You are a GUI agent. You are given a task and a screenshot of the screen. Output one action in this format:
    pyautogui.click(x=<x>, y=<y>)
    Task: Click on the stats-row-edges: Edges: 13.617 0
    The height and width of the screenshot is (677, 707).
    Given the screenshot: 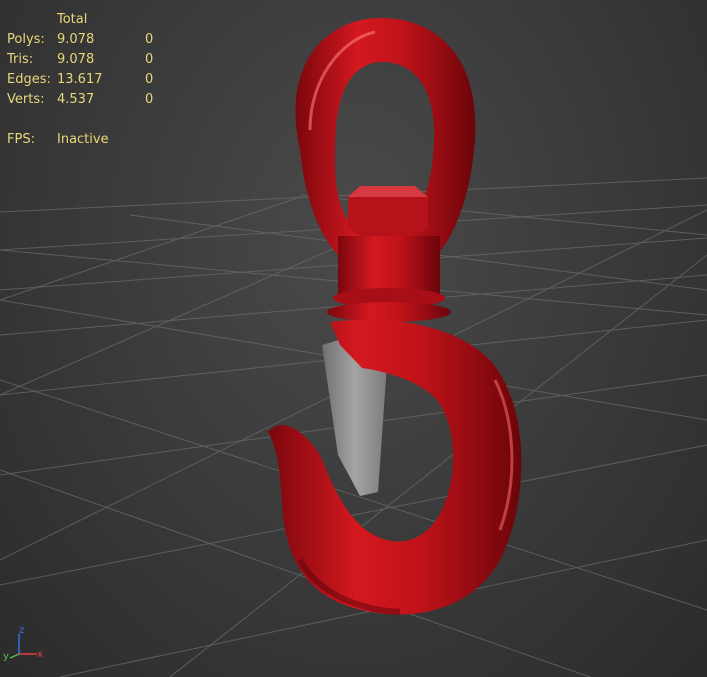 What is the action you would take?
    pyautogui.click(x=86, y=80)
    